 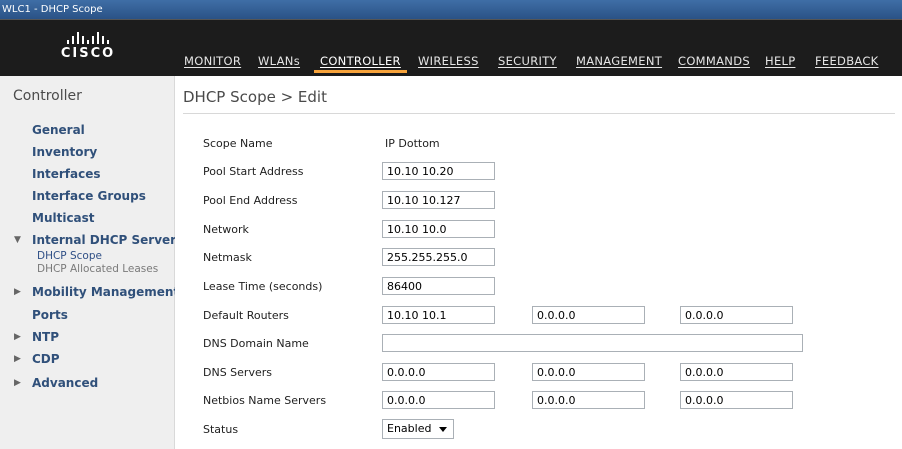 What do you see at coordinates (438, 200) in the screenshot?
I see `pool-end-input` at bounding box center [438, 200].